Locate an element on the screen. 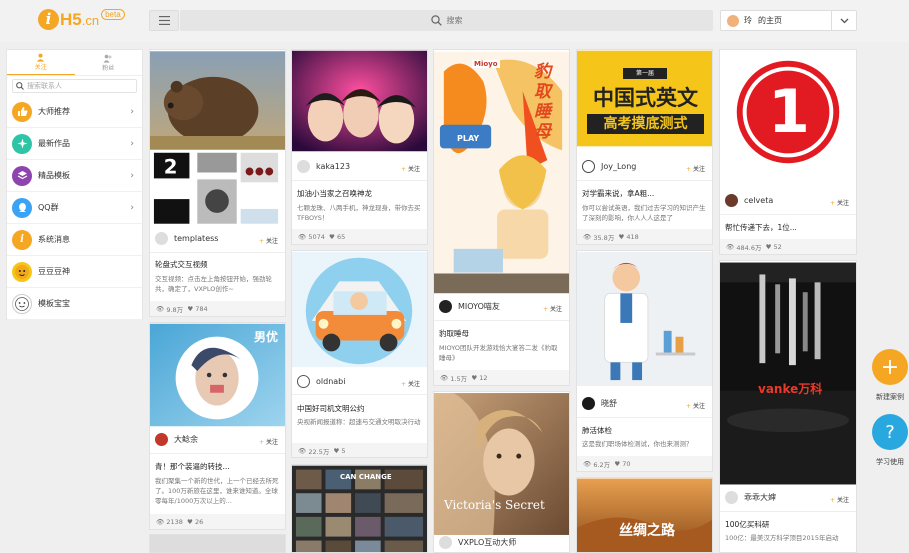  menu-button is located at coordinates (164, 20).